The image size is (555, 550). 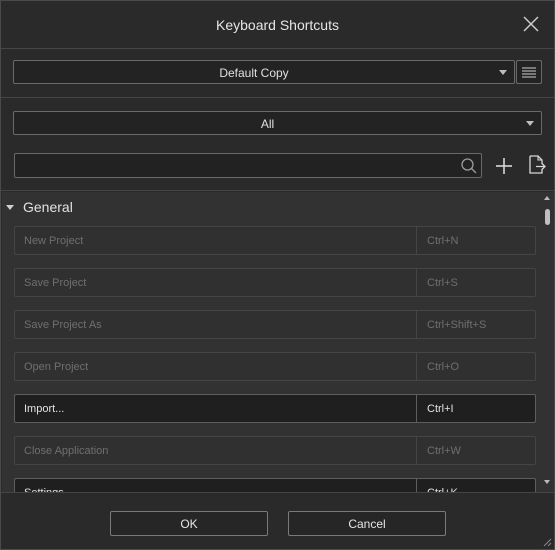 I want to click on shortcut-key: Ctrl+W, so click(x=476, y=450).